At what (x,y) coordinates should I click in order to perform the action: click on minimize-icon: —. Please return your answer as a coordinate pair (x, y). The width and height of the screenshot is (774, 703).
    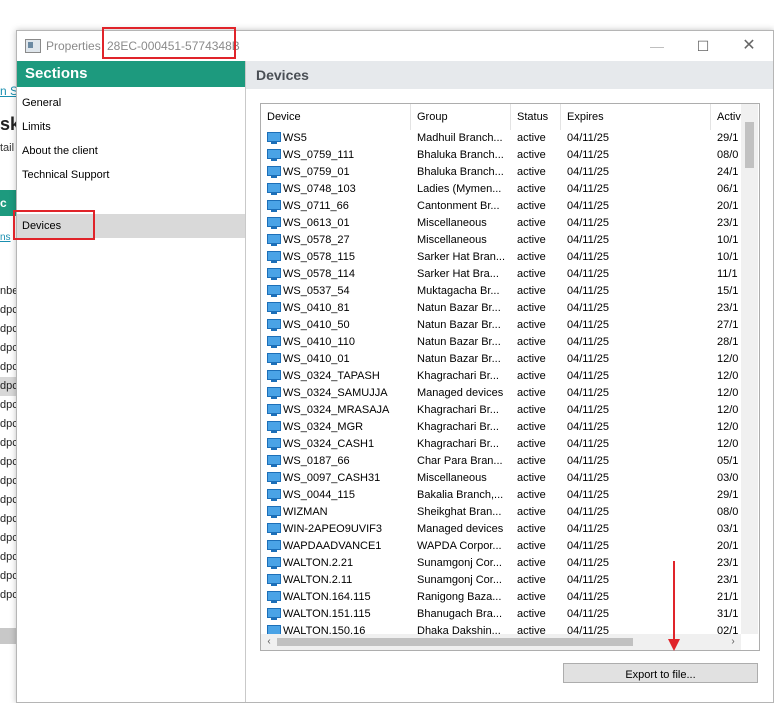
    Looking at the image, I should click on (657, 46).